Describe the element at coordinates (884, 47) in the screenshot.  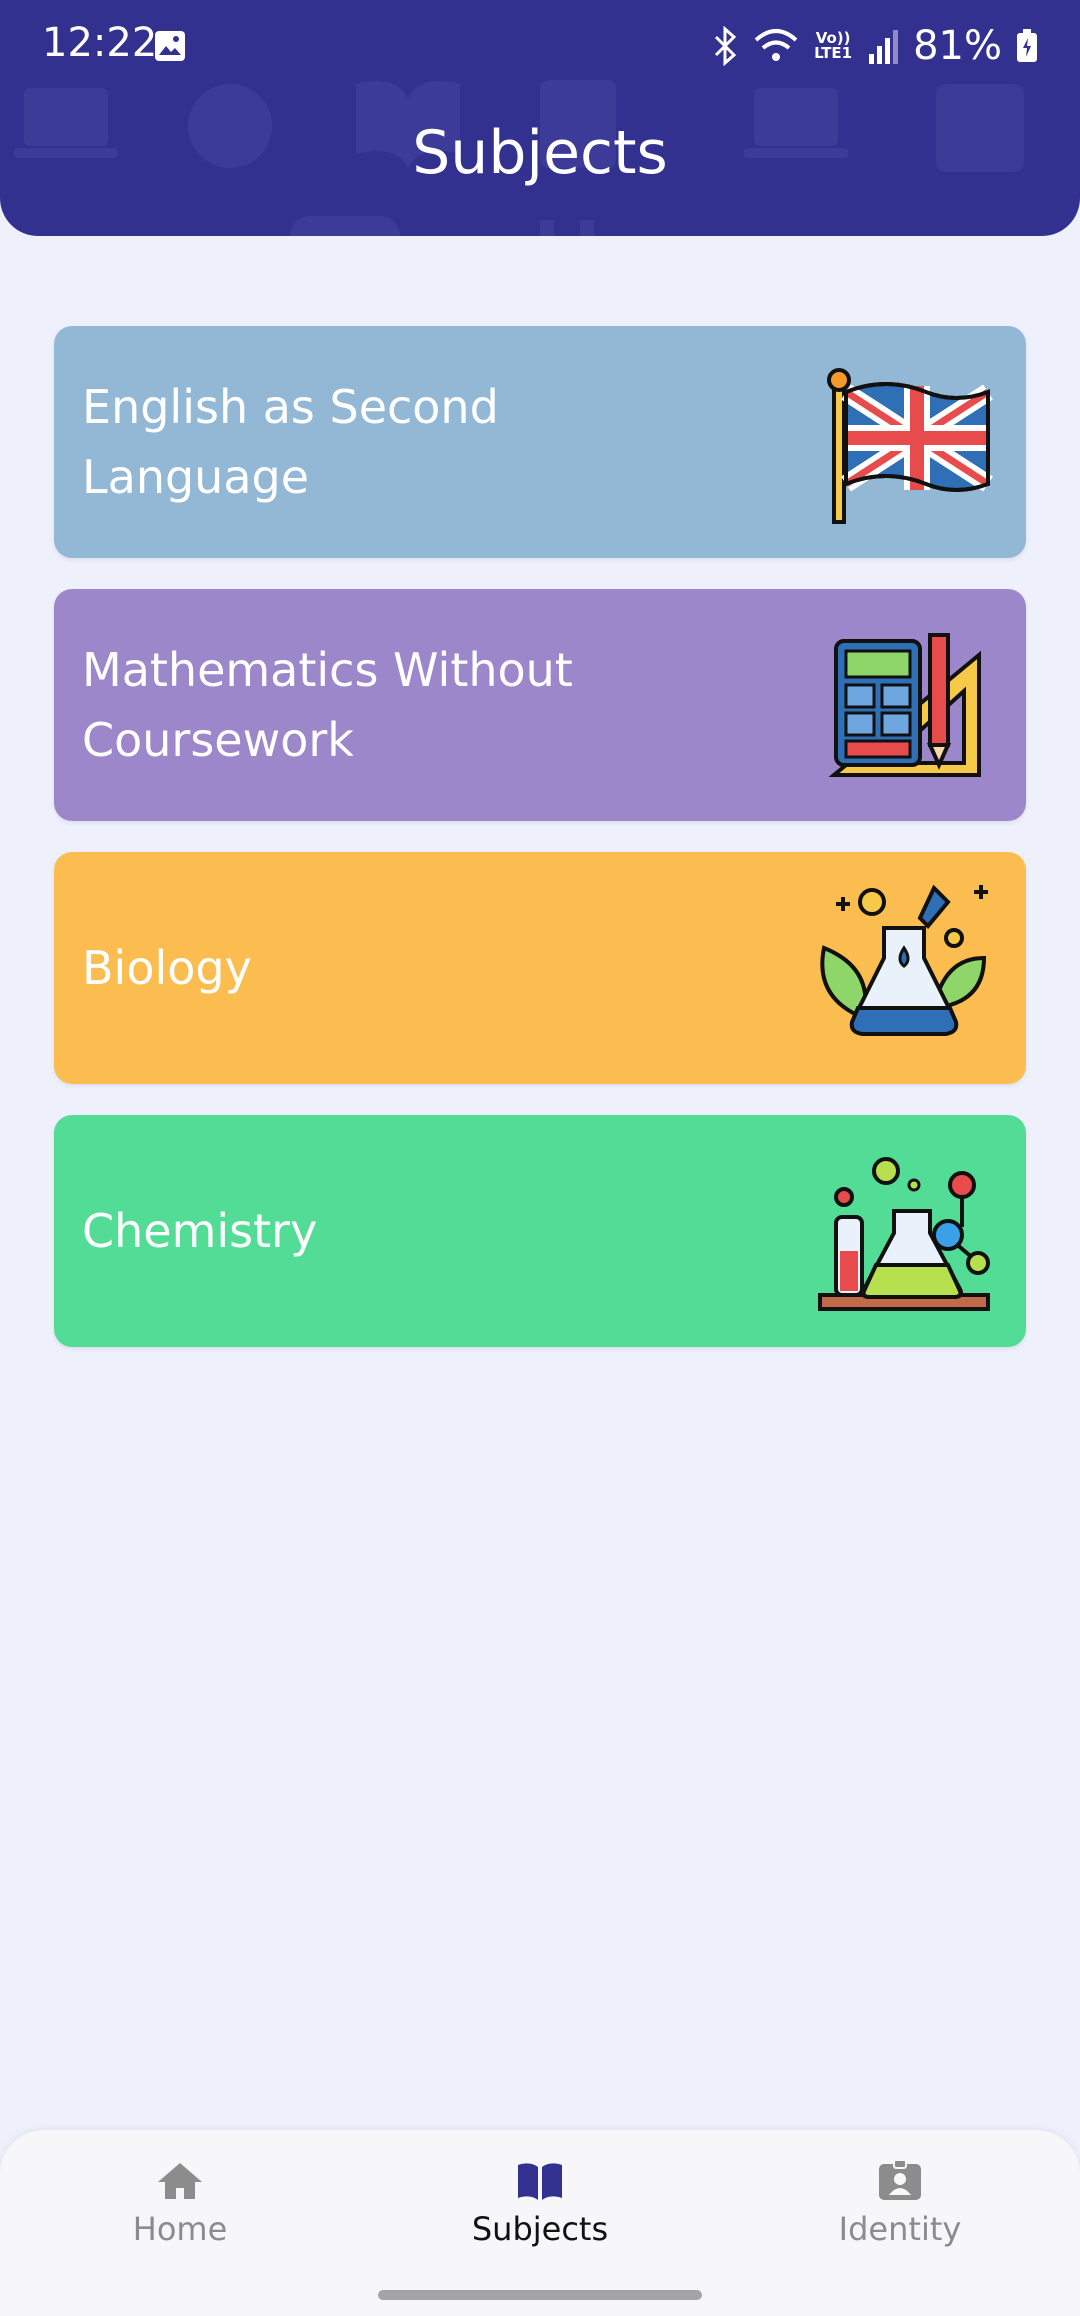
I see `signal-icon` at that location.